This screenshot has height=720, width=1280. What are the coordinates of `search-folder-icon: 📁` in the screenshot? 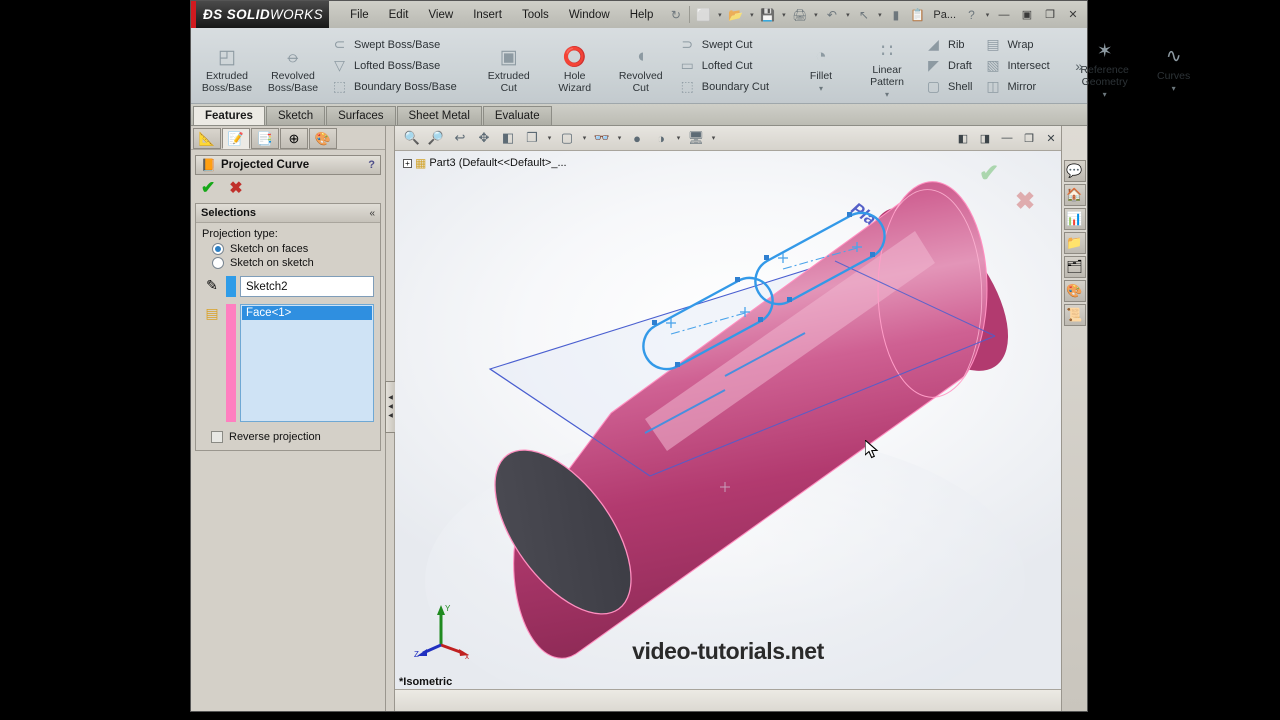 It's located at (1074, 243).